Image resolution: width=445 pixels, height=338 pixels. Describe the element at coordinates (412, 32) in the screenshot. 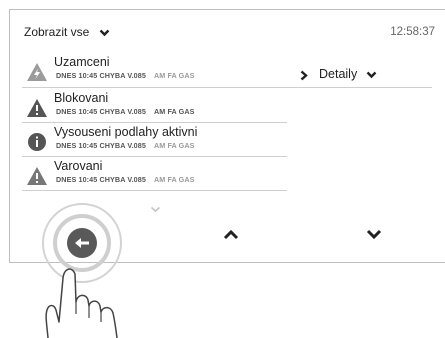

I see `clock: 12:58:37` at that location.